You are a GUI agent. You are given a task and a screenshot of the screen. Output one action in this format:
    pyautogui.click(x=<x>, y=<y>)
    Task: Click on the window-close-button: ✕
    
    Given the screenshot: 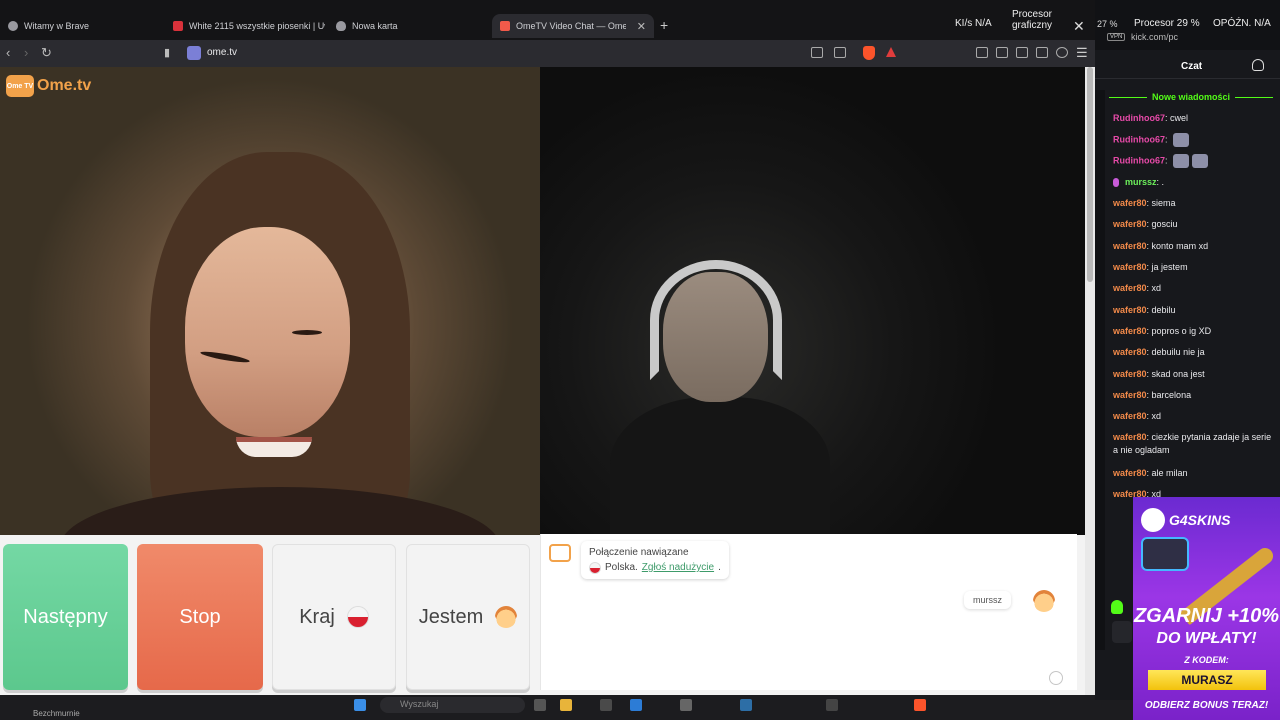 What is the action you would take?
    pyautogui.click(x=1079, y=26)
    